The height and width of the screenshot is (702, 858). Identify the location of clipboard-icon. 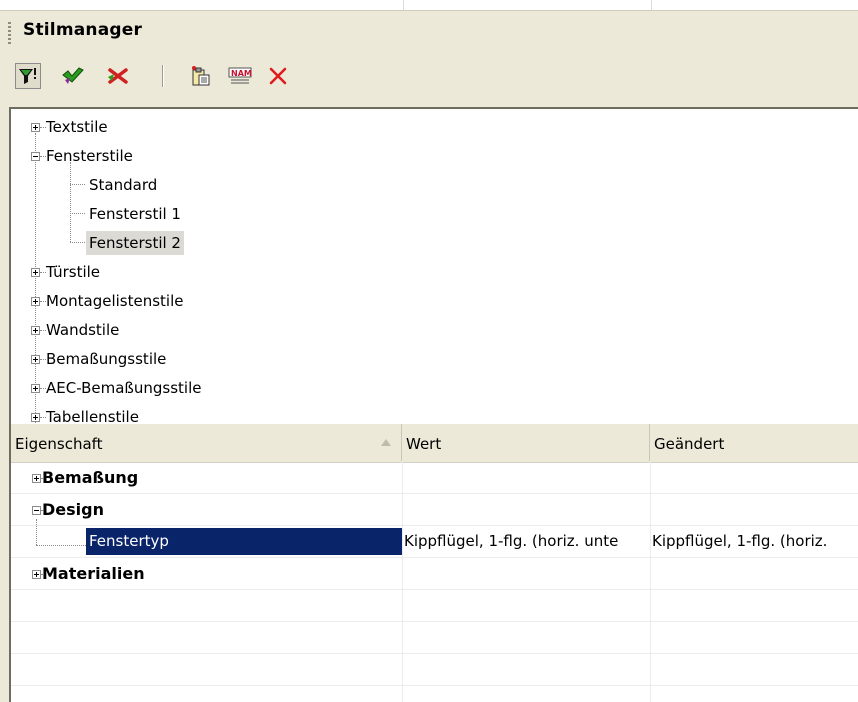
(201, 76).